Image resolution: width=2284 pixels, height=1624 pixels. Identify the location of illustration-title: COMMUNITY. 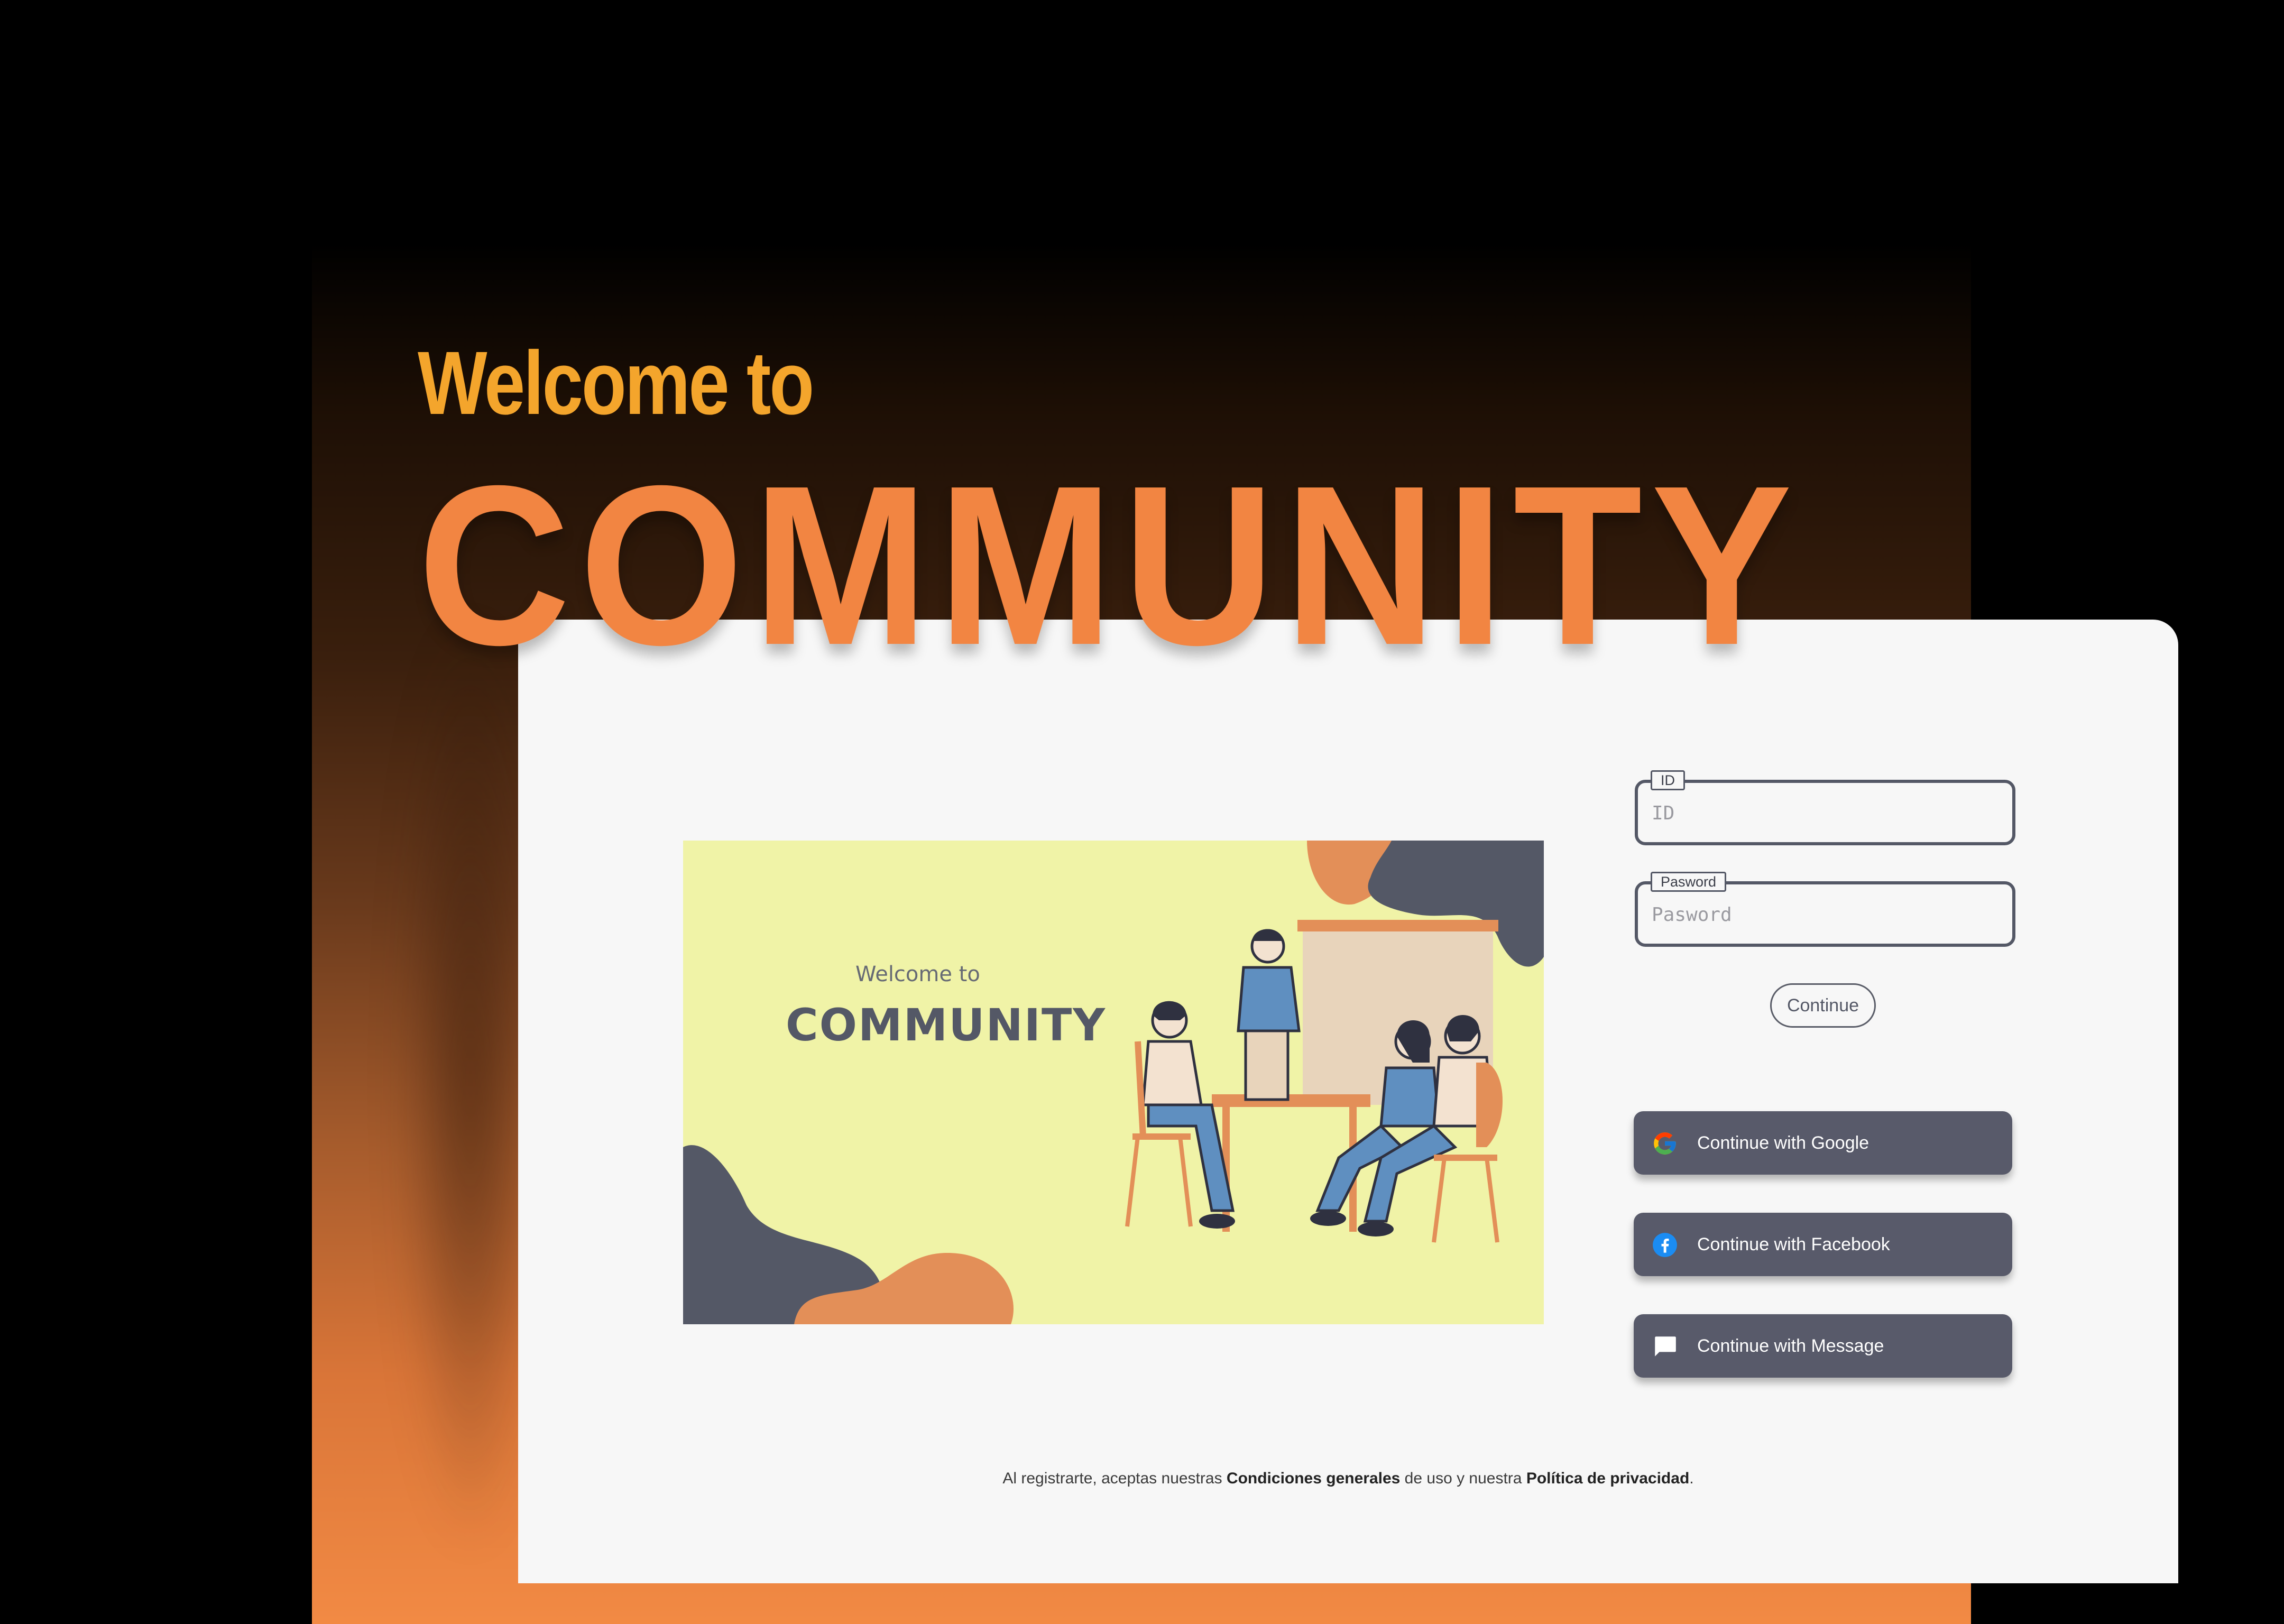
(946, 1025).